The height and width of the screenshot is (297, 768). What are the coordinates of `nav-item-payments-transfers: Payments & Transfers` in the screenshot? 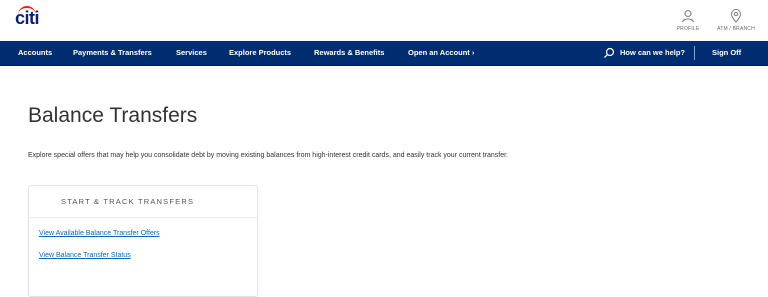 It's located at (112, 53).